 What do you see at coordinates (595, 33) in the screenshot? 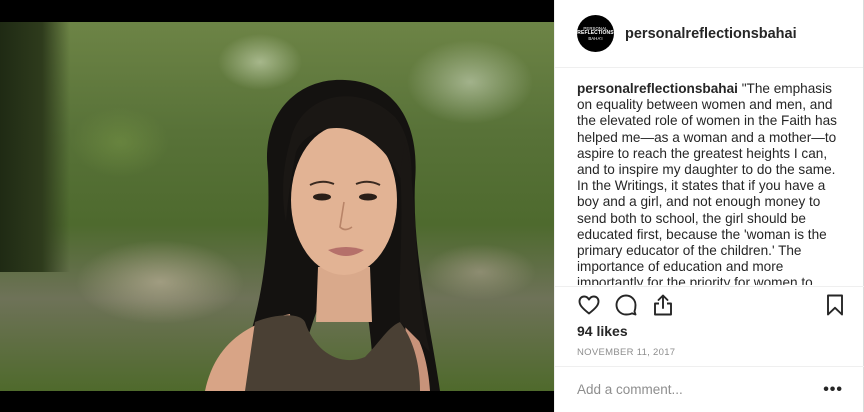
I see `avatar: PERSONAL REFLECTIONS BAHA'I` at bounding box center [595, 33].